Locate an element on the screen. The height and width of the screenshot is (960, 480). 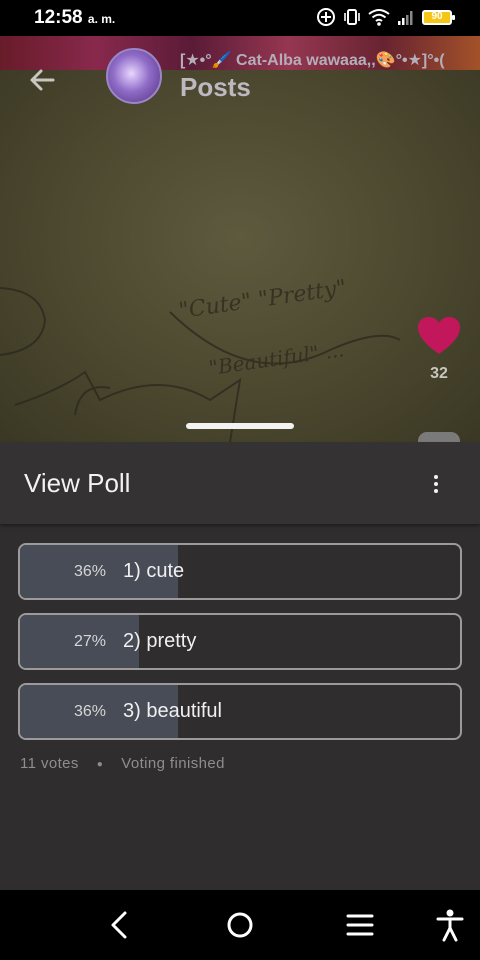
header: [★•°🖌️ Cat-Alba wawaaa,,🎨°•★]°•( Posts is located at coordinates (240, 81).